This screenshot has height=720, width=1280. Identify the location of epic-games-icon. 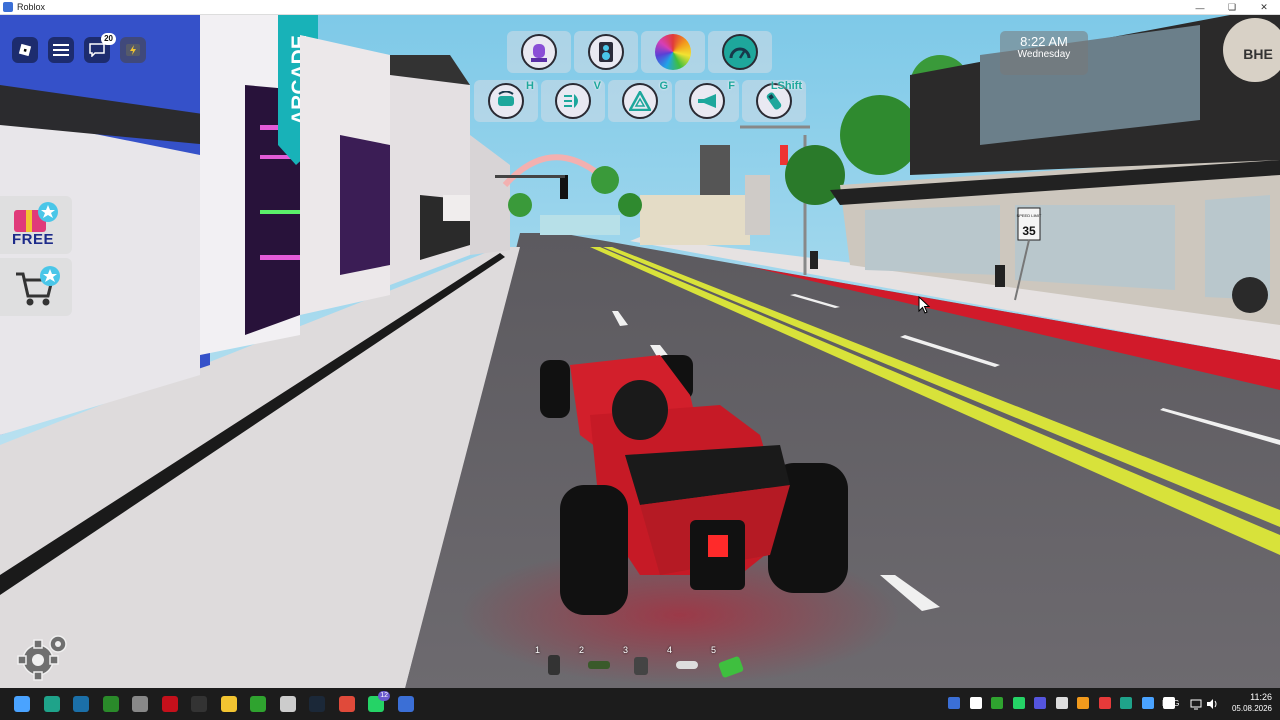
(199, 704).